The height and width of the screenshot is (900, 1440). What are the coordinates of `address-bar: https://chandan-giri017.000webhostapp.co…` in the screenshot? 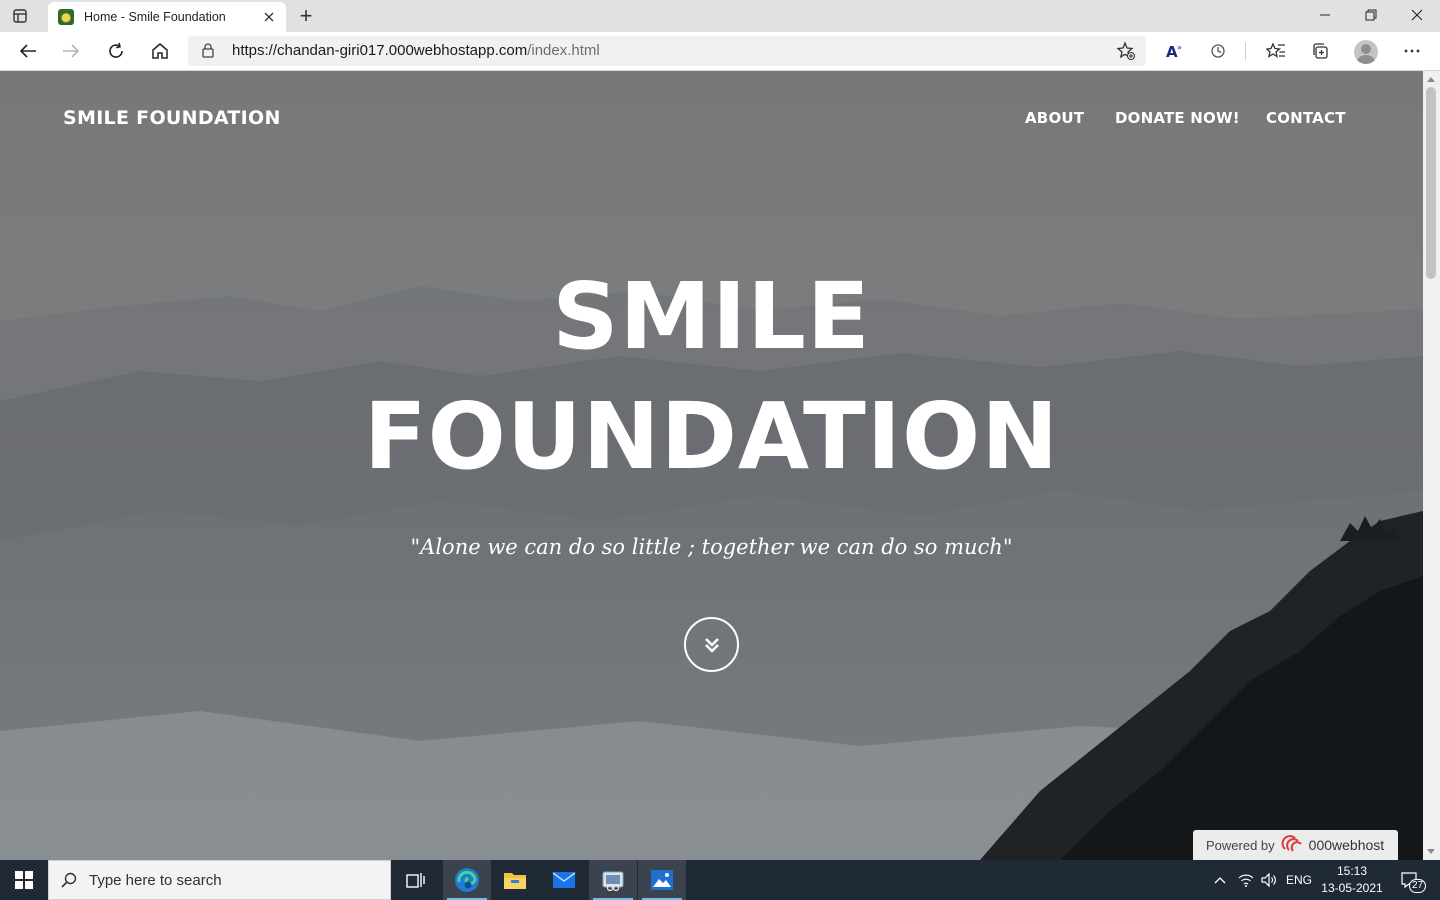 It's located at (667, 51).